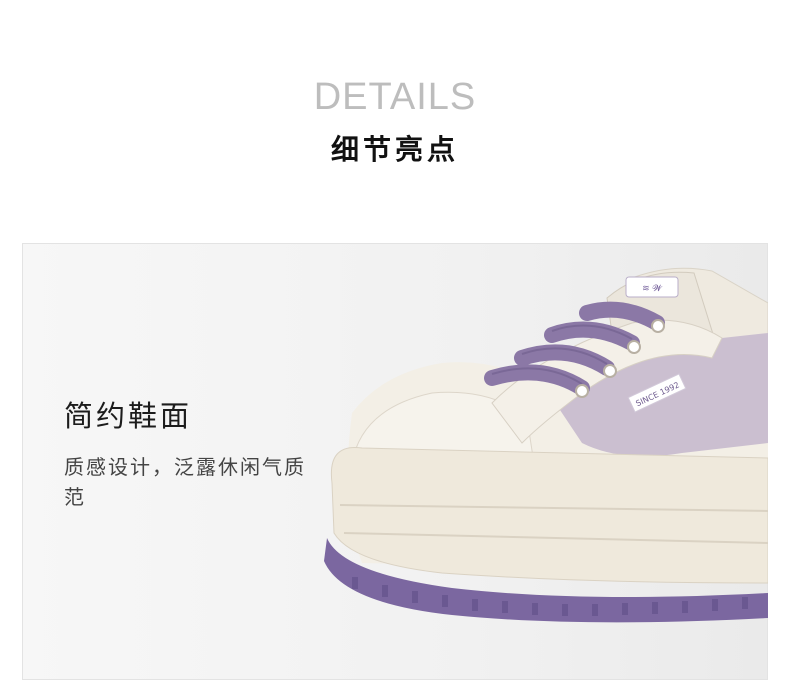 The width and height of the screenshot is (790, 698). I want to click on section-title-en: DETAILS, so click(395, 97).